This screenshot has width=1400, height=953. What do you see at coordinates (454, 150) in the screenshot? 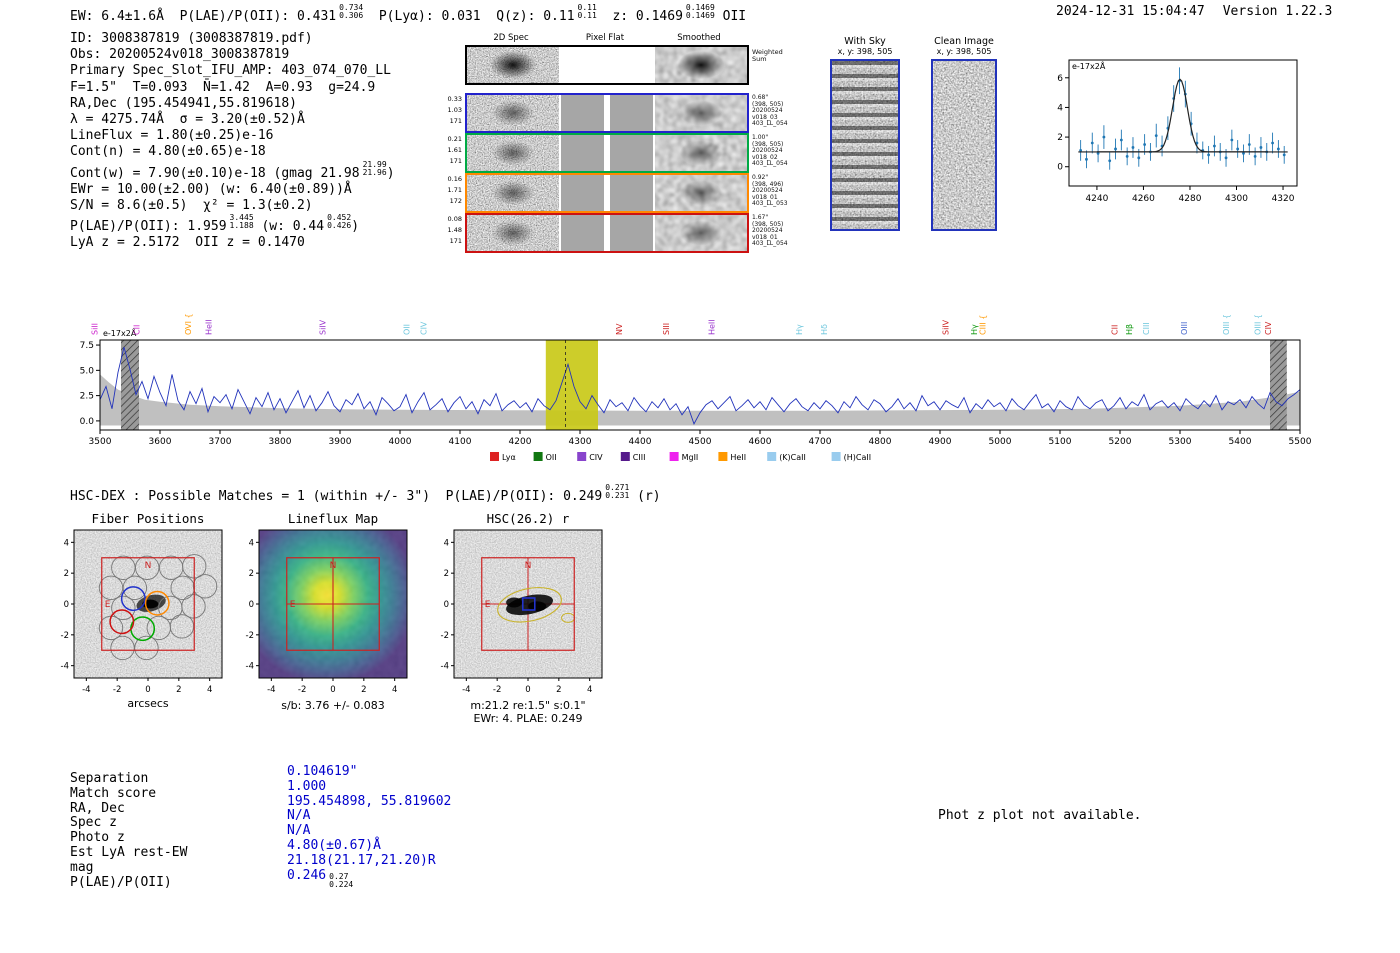
I see `row-fiber-weights: 0.21 1.61 171` at bounding box center [454, 150].